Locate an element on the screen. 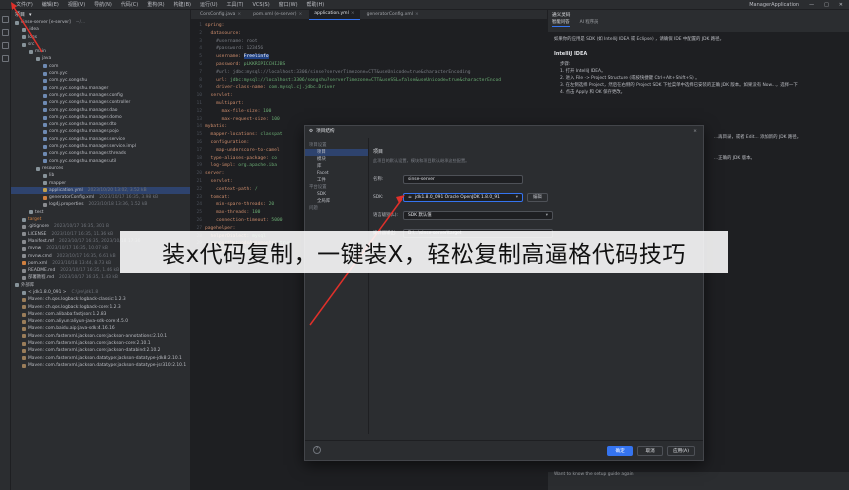 Image resolution: width=849 pixels, height=490 pixels. structure-tool-icon is located at coordinates (5, 45).